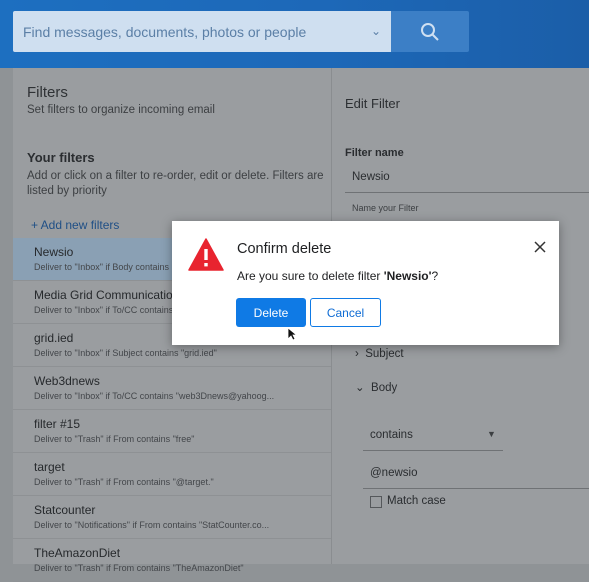  Describe the element at coordinates (384, 388) in the screenshot. I see `body-label: Body` at that location.